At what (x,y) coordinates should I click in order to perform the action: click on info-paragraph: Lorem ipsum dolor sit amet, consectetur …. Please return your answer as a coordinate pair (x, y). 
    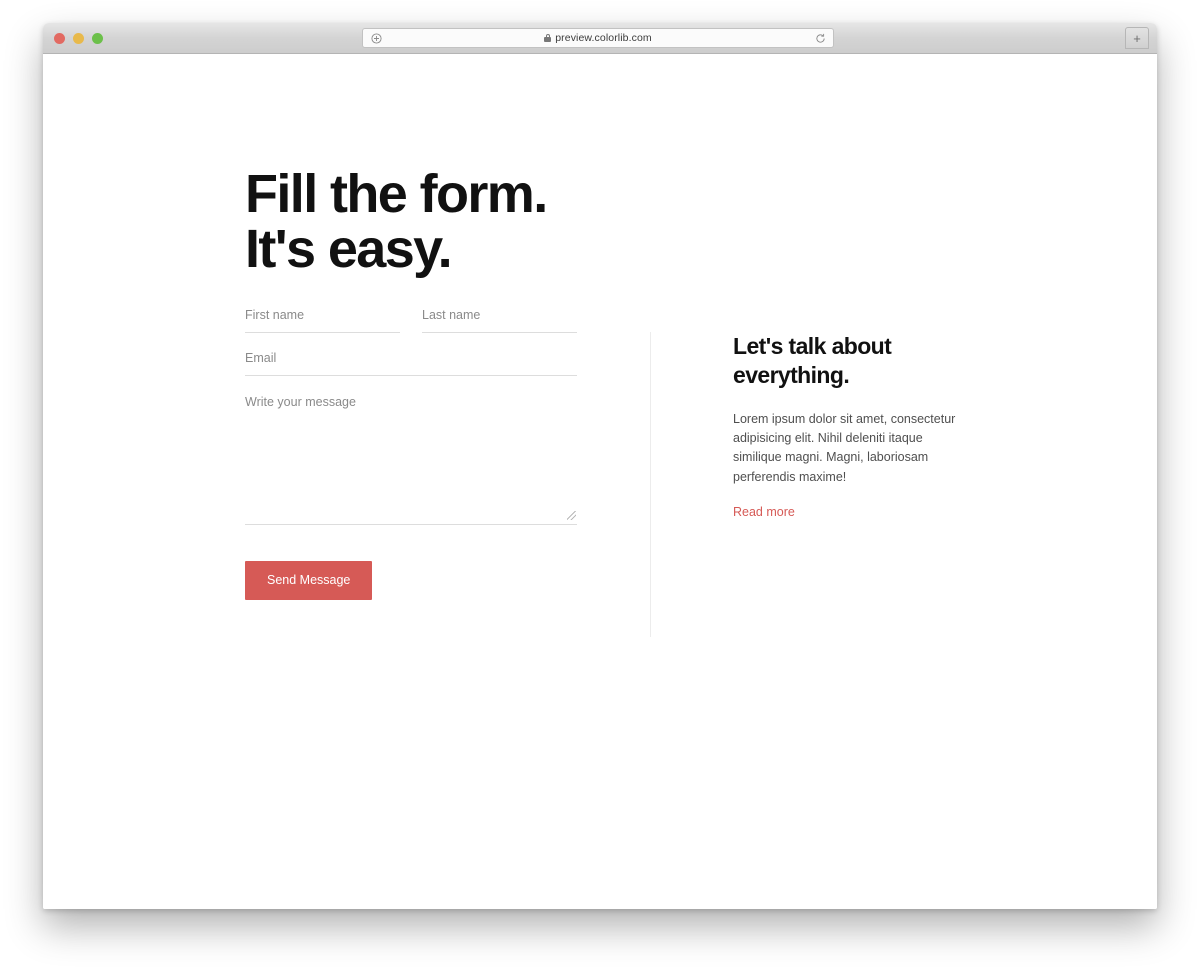
    Looking at the image, I should click on (844, 447).